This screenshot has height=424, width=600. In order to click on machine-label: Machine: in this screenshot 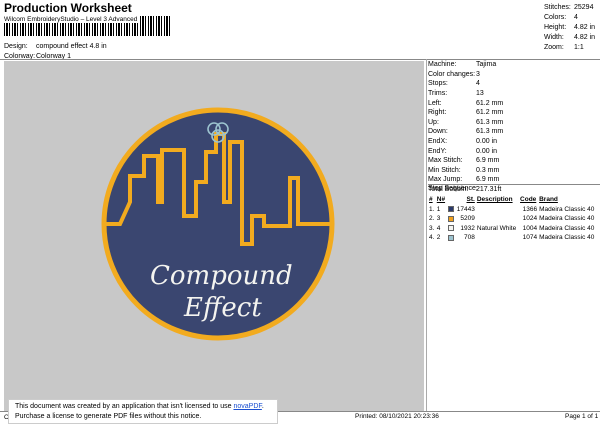, I will do `click(442, 65)`.